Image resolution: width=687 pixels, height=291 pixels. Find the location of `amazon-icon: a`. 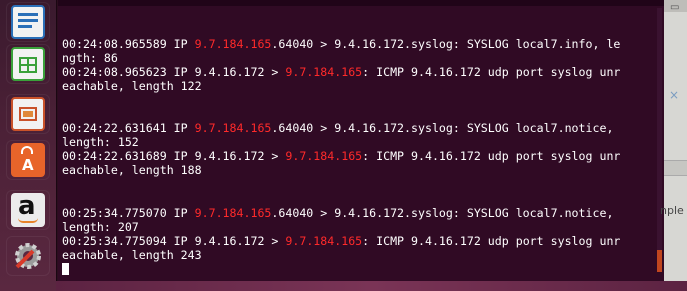

amazon-icon: a is located at coordinates (28, 209).